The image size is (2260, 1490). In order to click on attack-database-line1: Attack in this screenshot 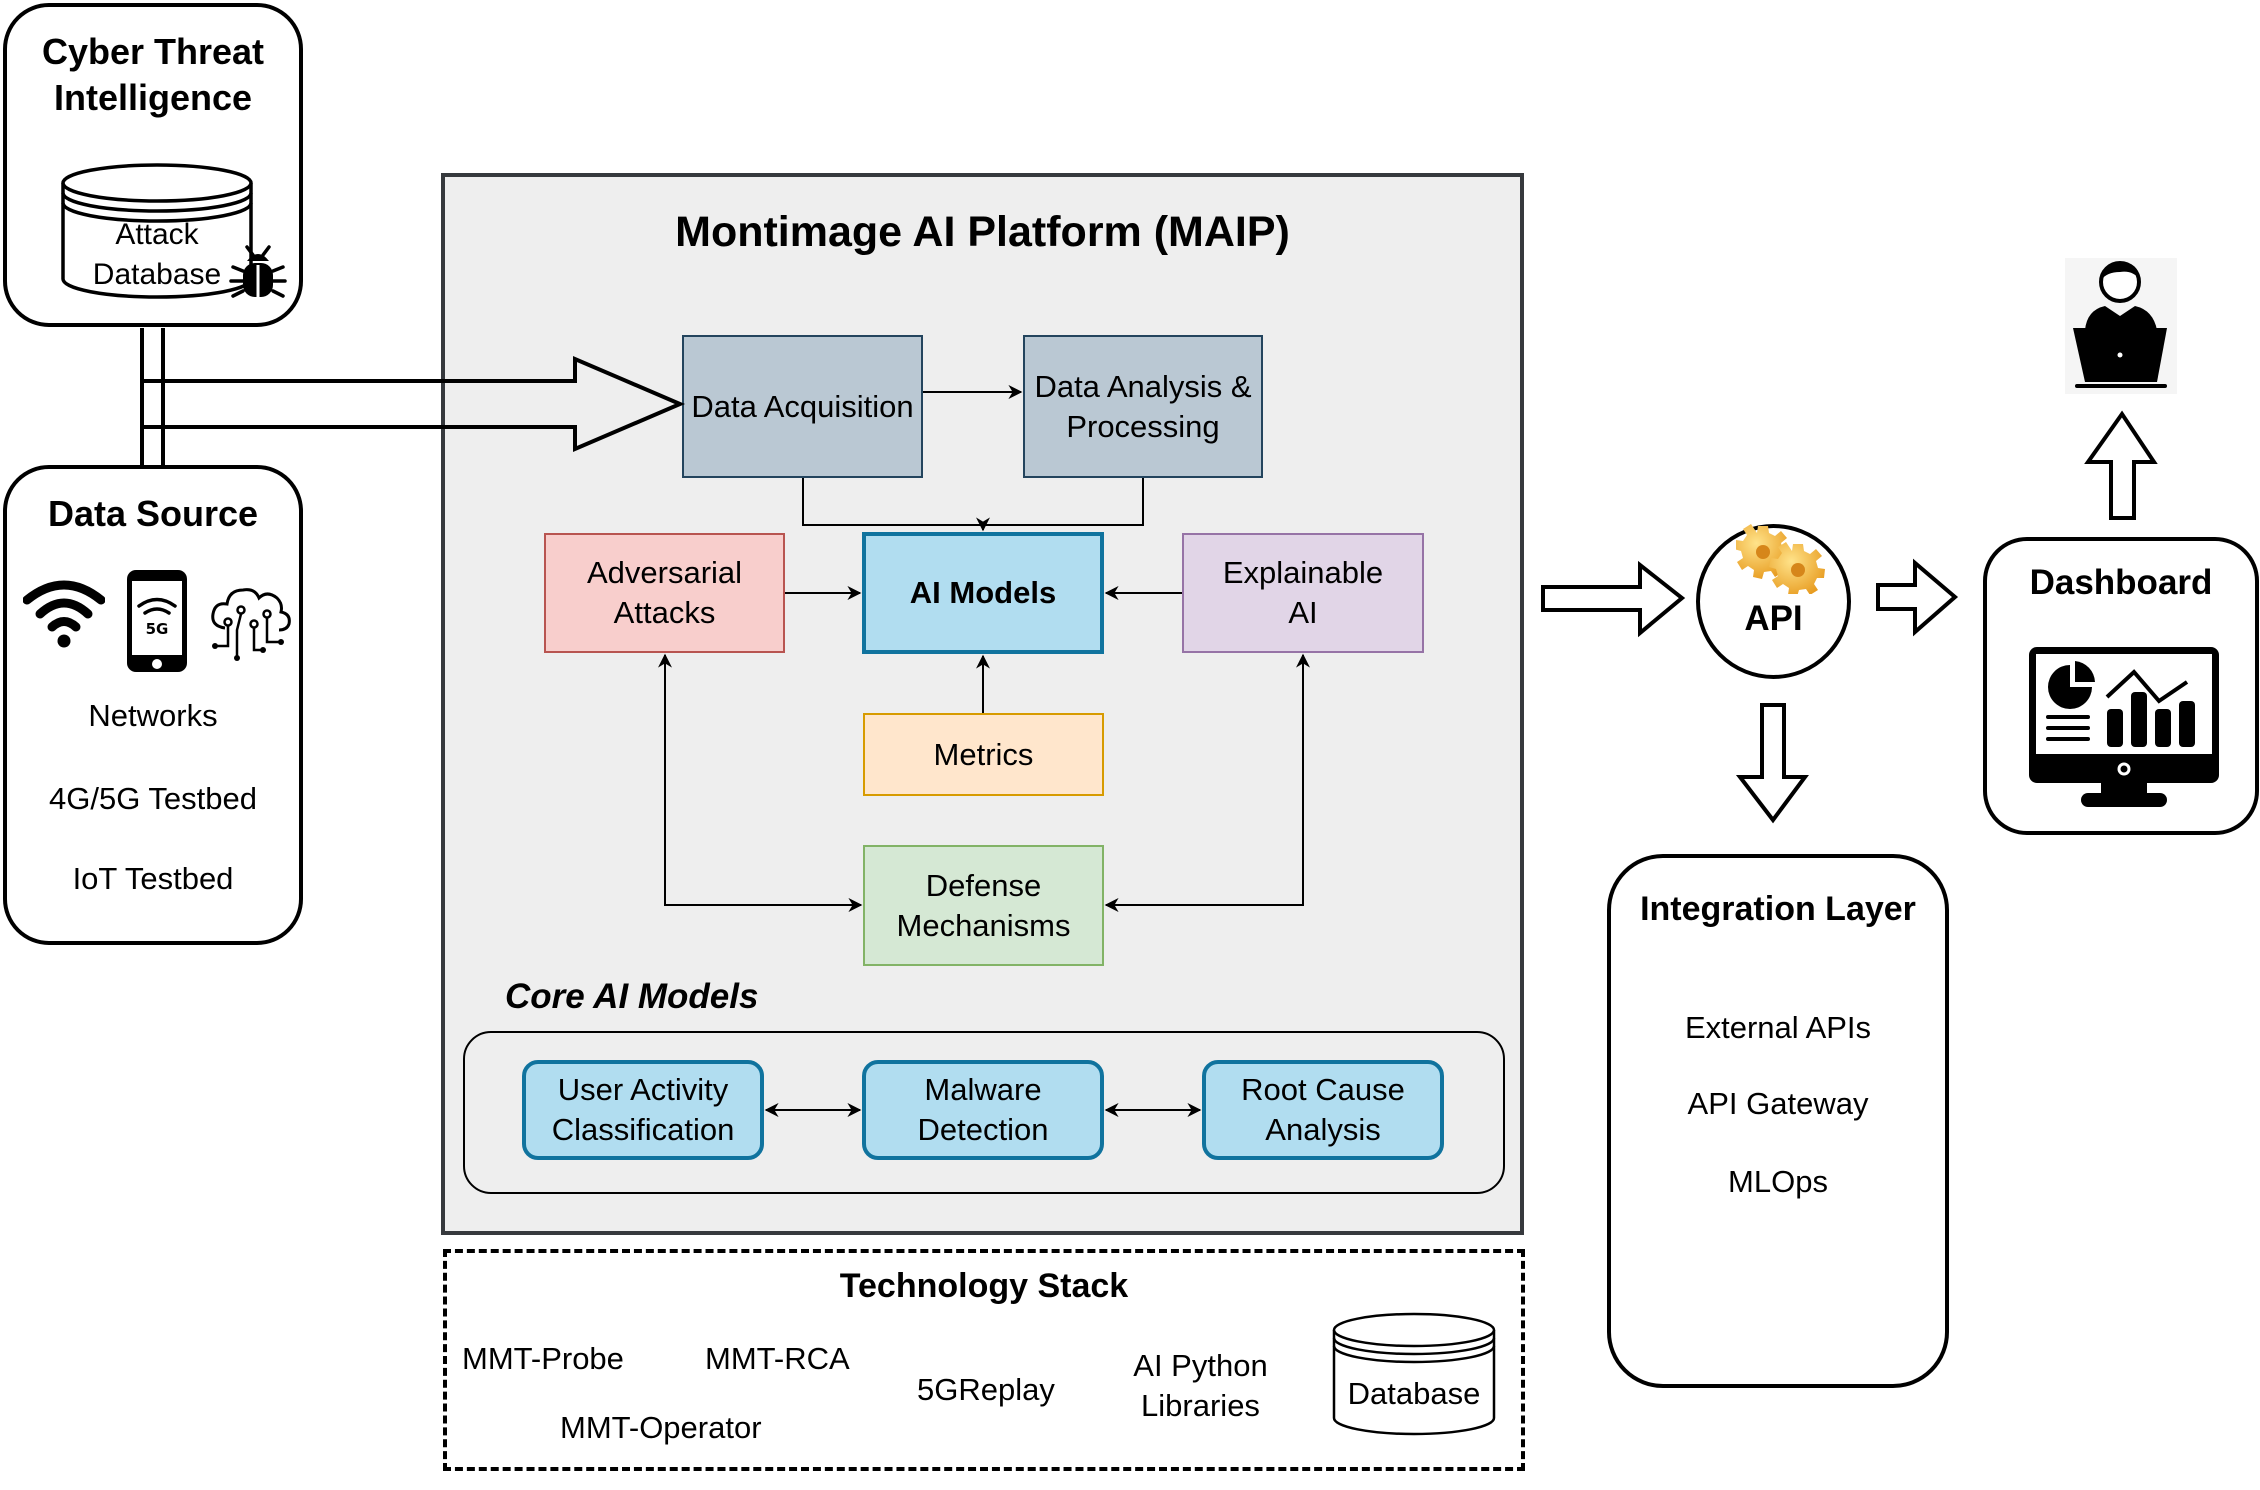, I will do `click(157, 234)`.